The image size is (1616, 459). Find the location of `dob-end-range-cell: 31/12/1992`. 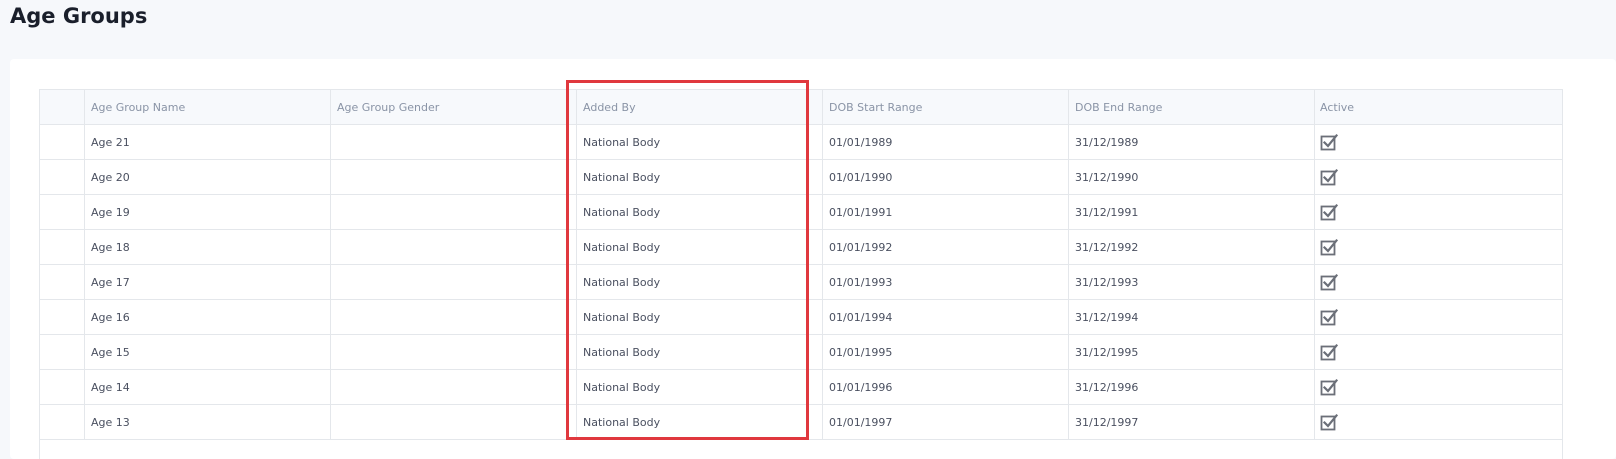

dob-end-range-cell: 31/12/1992 is located at coordinates (1192, 247).